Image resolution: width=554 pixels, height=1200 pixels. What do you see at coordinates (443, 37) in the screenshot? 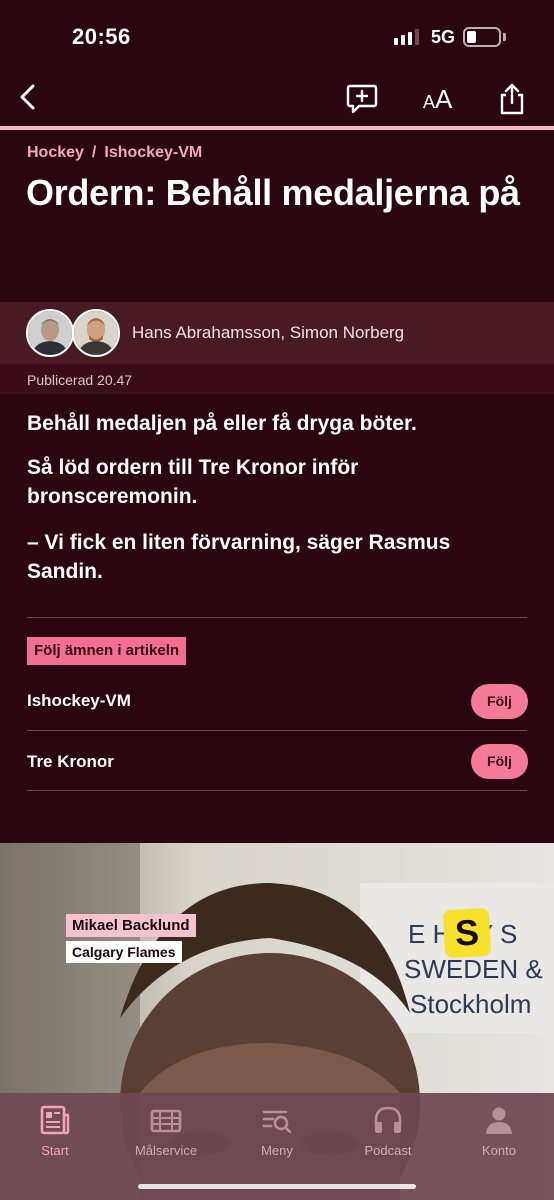
I see `network-type: 5G` at bounding box center [443, 37].